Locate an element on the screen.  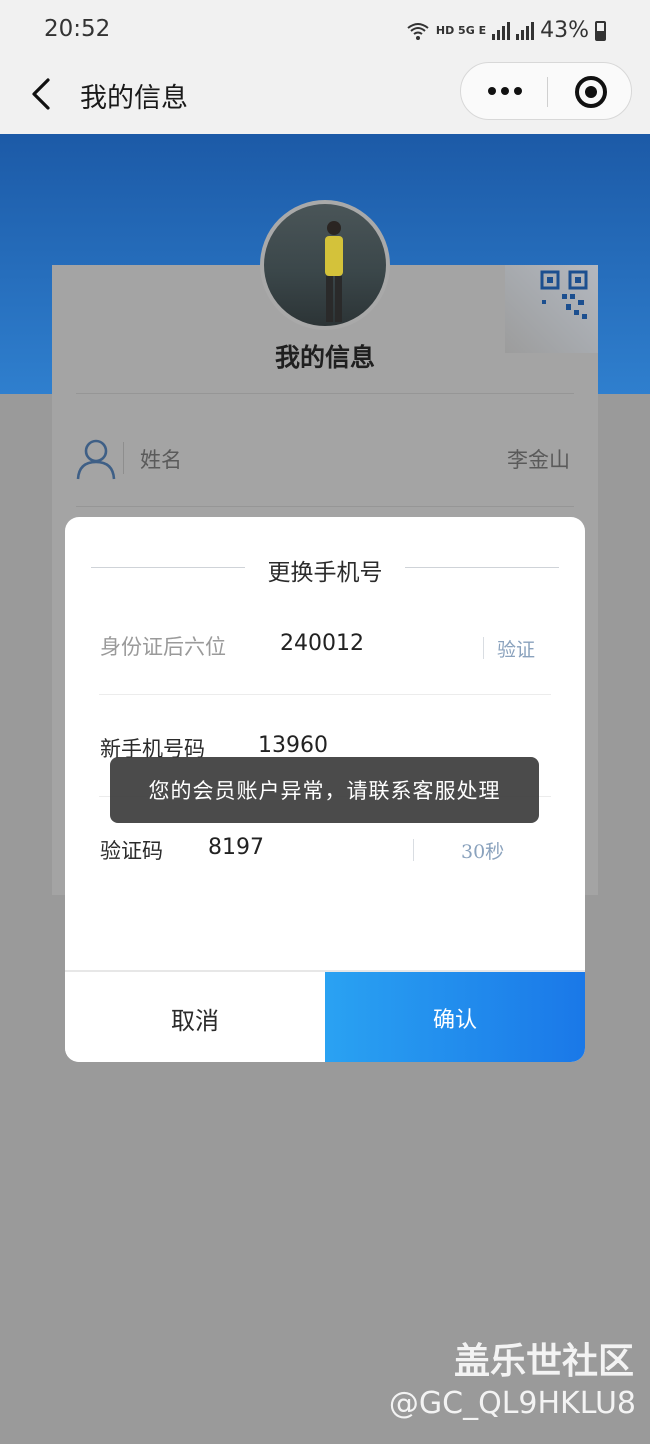
status-icons: HD 5G E 43% is located at coordinates (506, 30).